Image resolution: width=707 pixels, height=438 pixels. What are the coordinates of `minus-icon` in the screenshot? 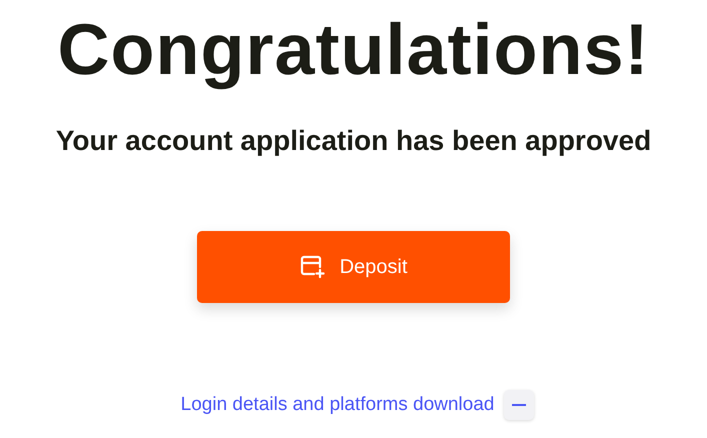 It's located at (519, 405).